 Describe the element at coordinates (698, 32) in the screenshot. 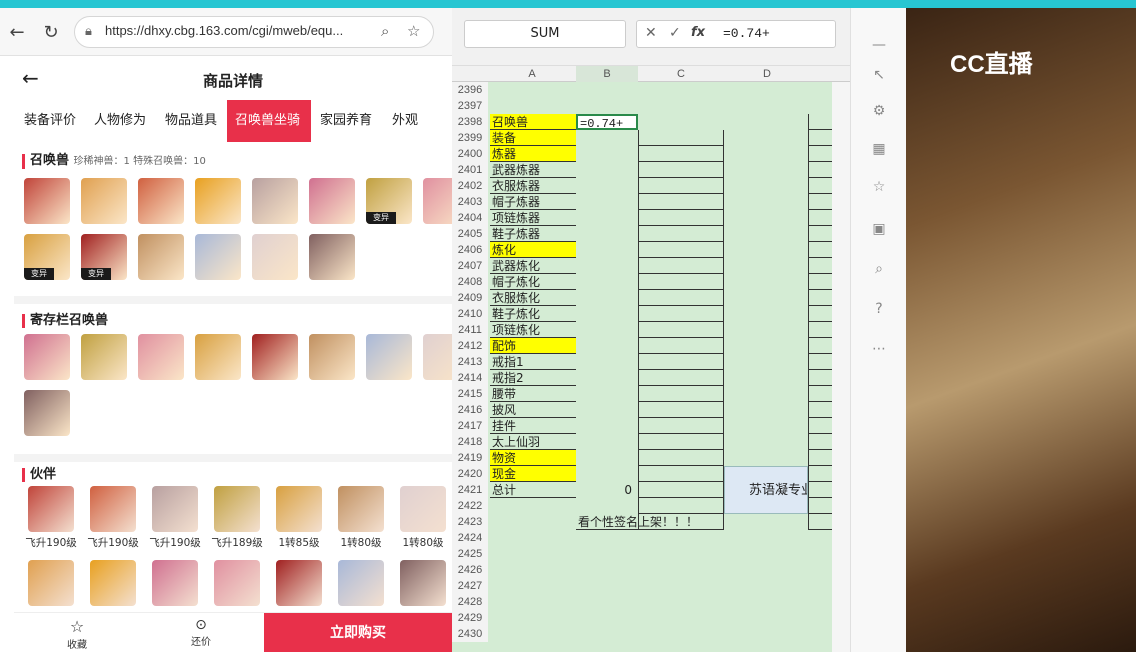

I see `fx-icon: fx` at that location.